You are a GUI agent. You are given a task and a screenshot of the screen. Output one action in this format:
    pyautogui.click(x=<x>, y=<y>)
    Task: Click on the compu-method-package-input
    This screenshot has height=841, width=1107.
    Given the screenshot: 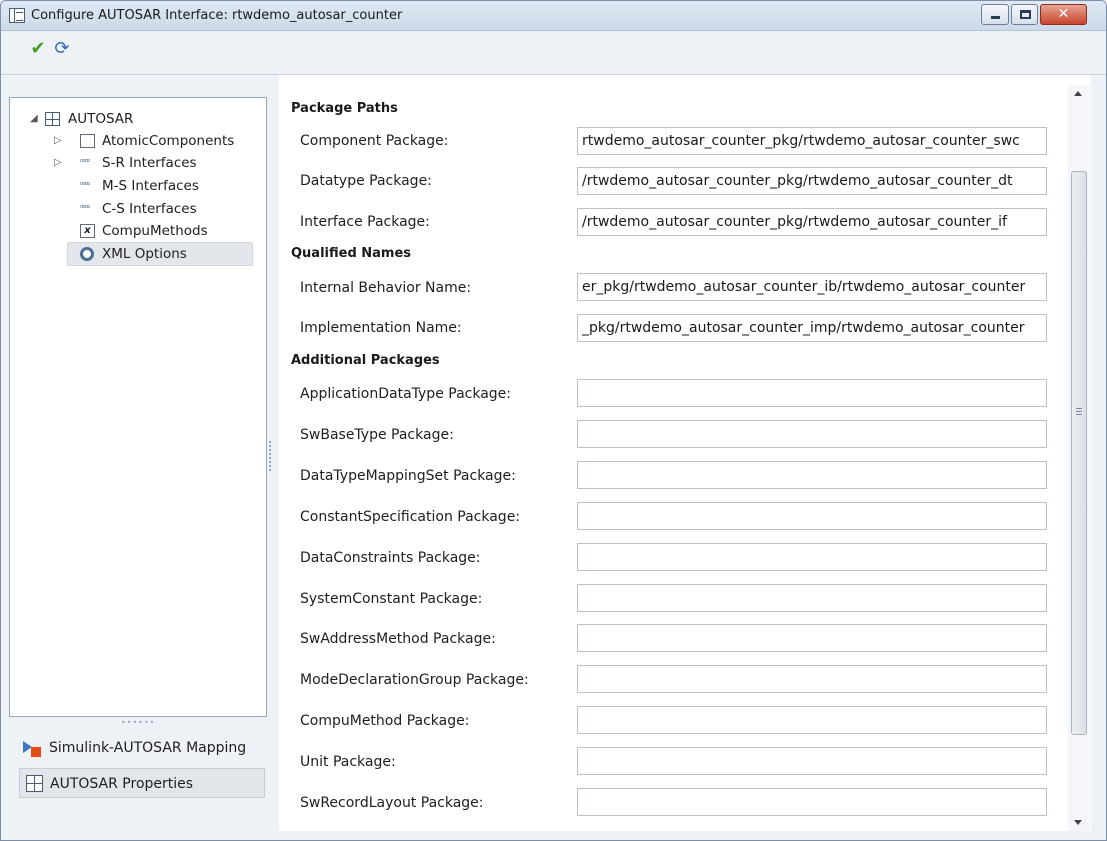 What is the action you would take?
    pyautogui.click(x=812, y=720)
    